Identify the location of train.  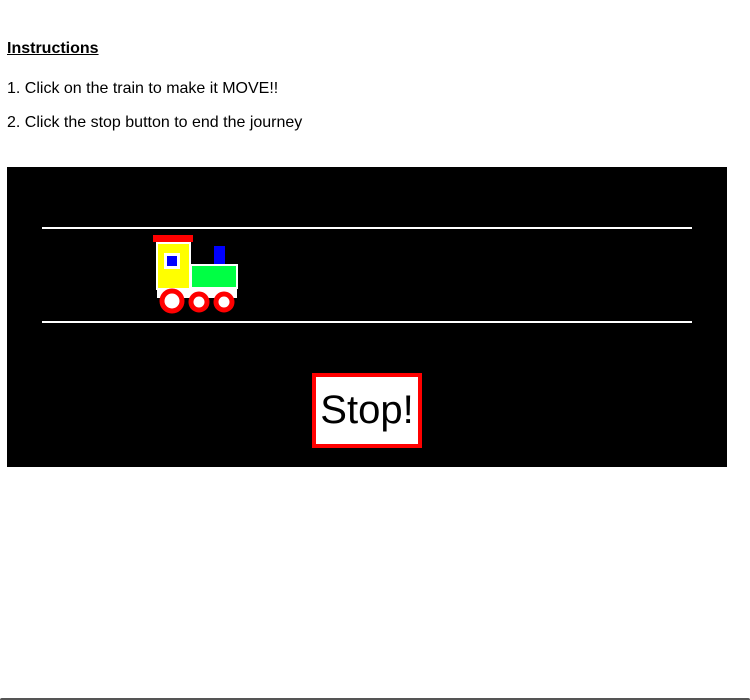
(197, 274).